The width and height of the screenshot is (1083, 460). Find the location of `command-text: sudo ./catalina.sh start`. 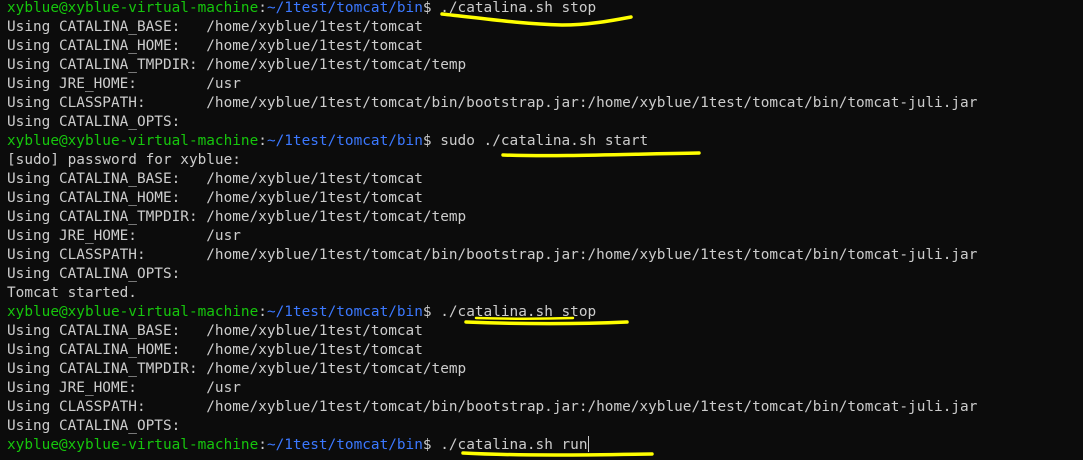

command-text: sudo ./catalina.sh start is located at coordinates (540, 141).